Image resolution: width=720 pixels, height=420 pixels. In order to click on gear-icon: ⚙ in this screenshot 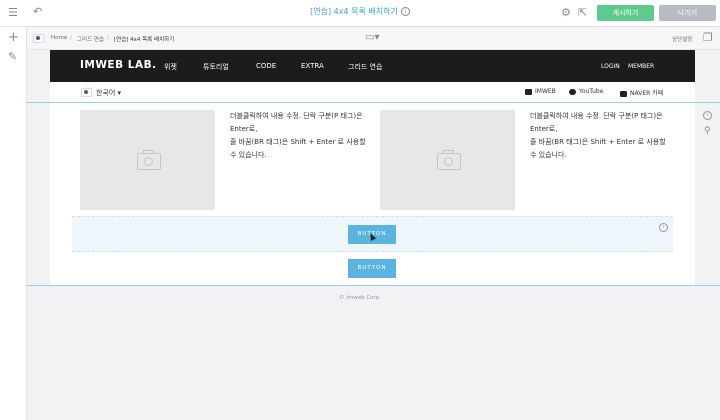, I will do `click(566, 13)`.